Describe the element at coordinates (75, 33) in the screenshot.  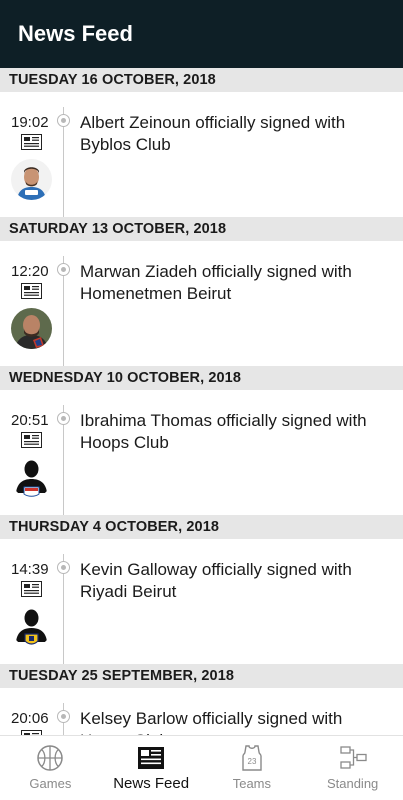
I see `page-title: News Feed` at that location.